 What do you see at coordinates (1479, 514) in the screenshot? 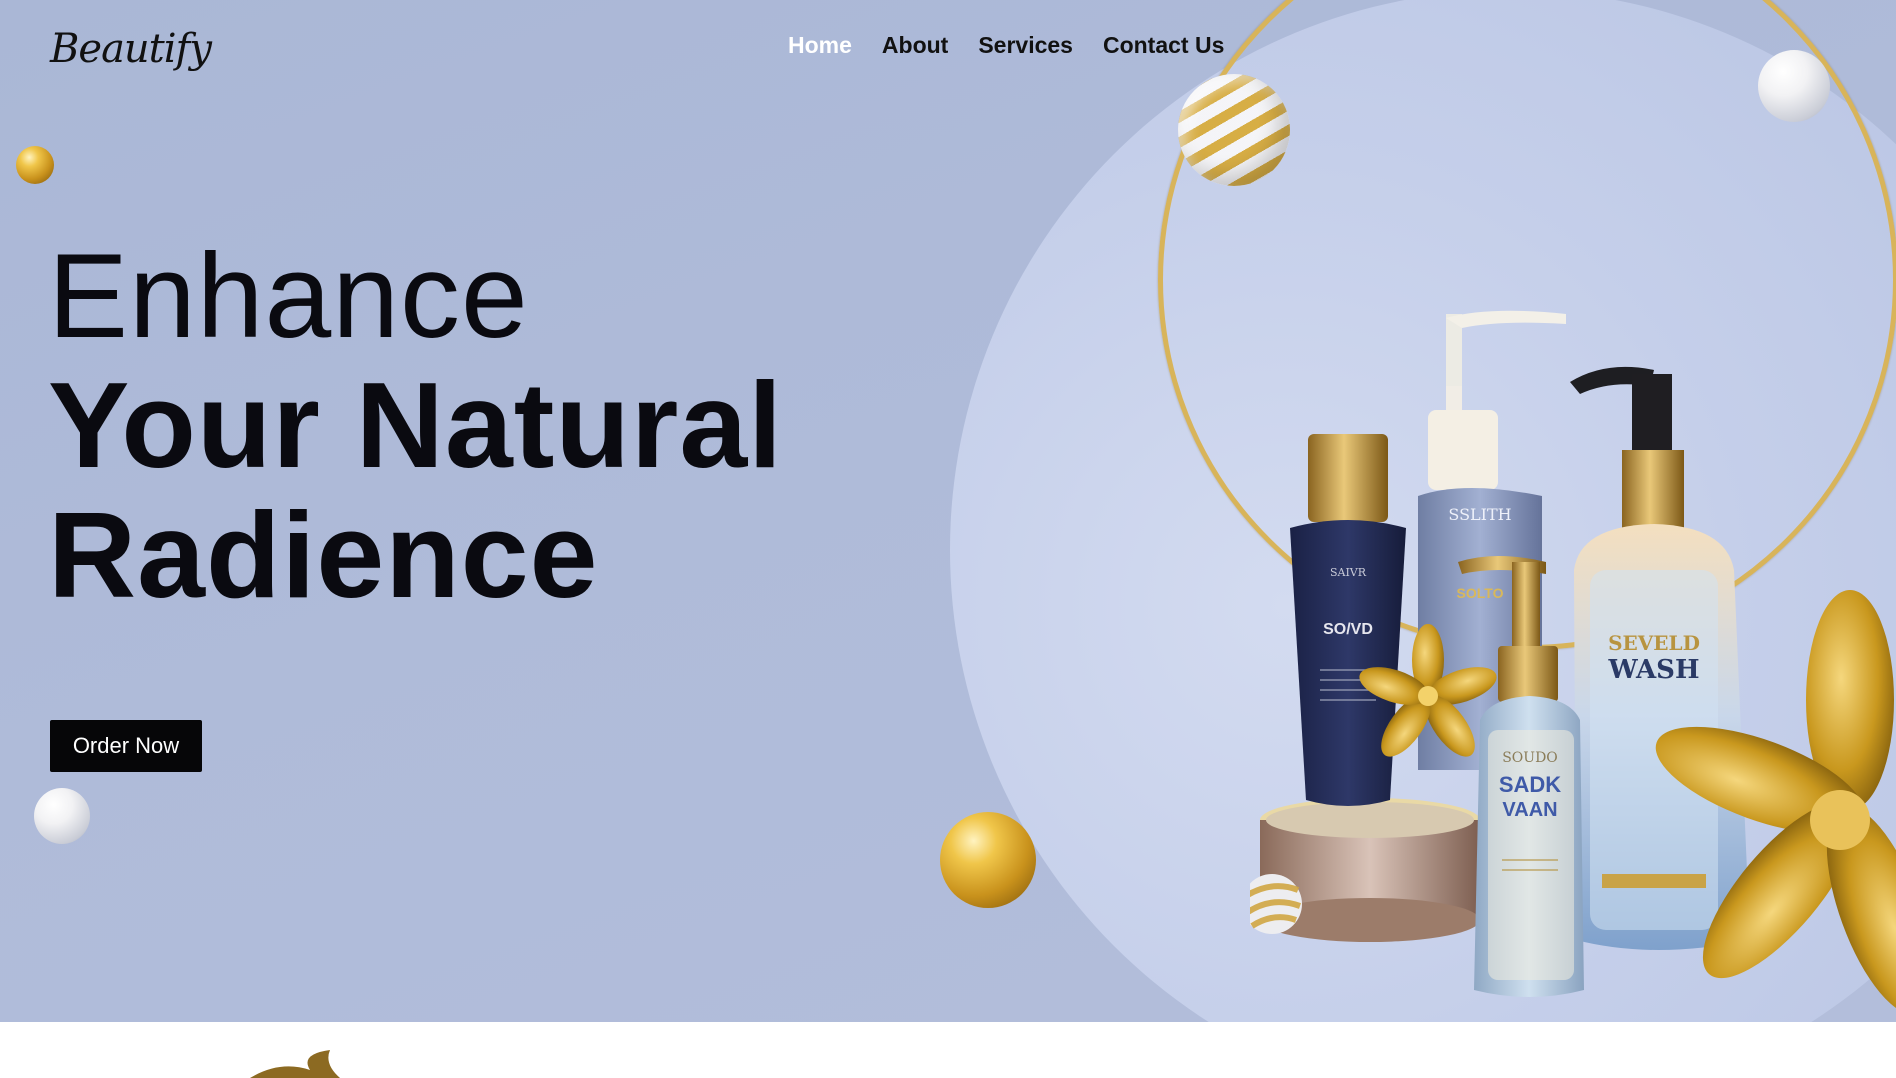
I see `svg-text: SSLITH` at bounding box center [1479, 514].